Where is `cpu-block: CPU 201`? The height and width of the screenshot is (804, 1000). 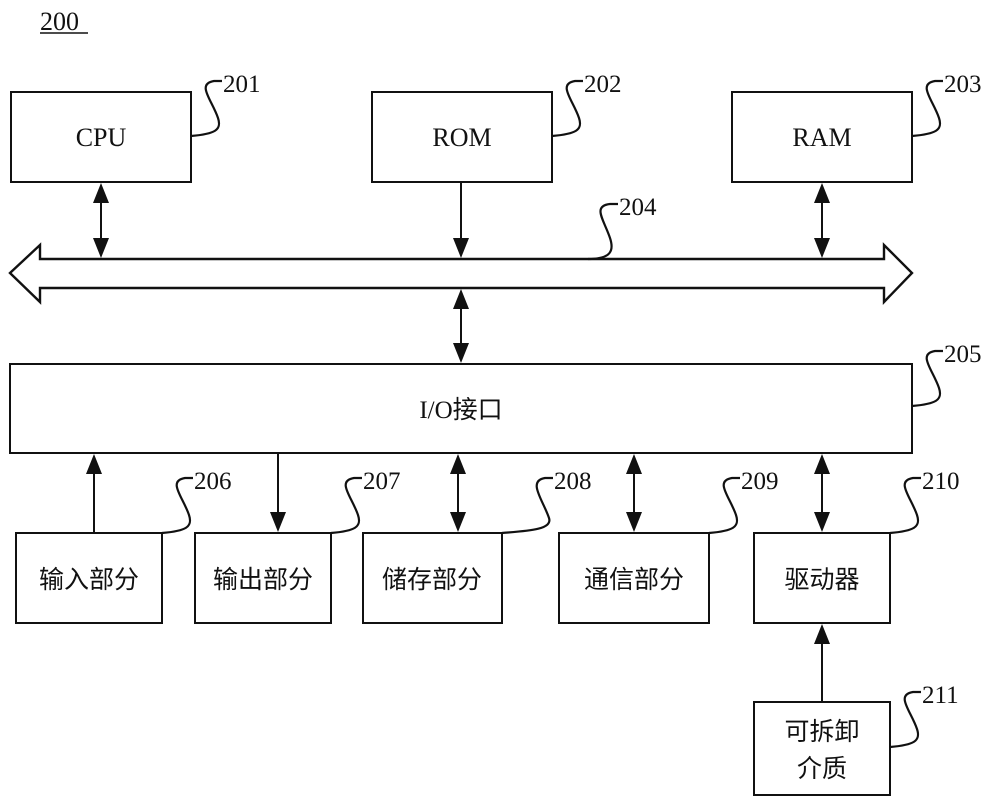
cpu-block: CPU 201 is located at coordinates (135, 127).